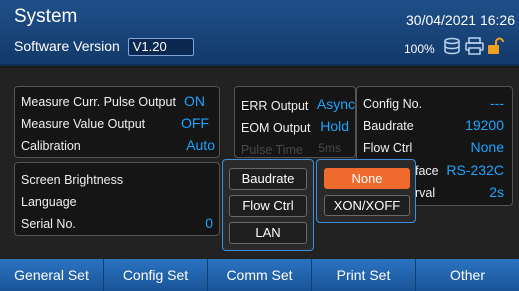 The width and height of the screenshot is (519, 291). I want to click on row-label: Flow Ctrl, so click(388, 148).